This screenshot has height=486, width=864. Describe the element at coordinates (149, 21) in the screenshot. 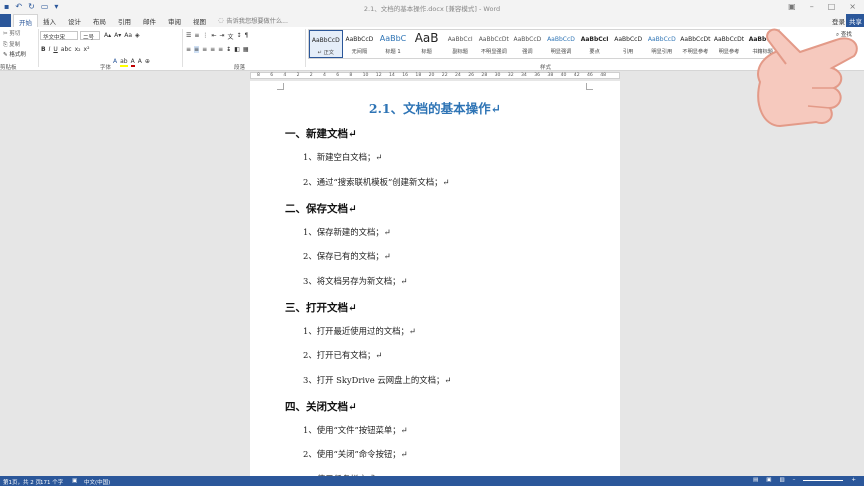

I see `tab-mailings: 邮件` at that location.